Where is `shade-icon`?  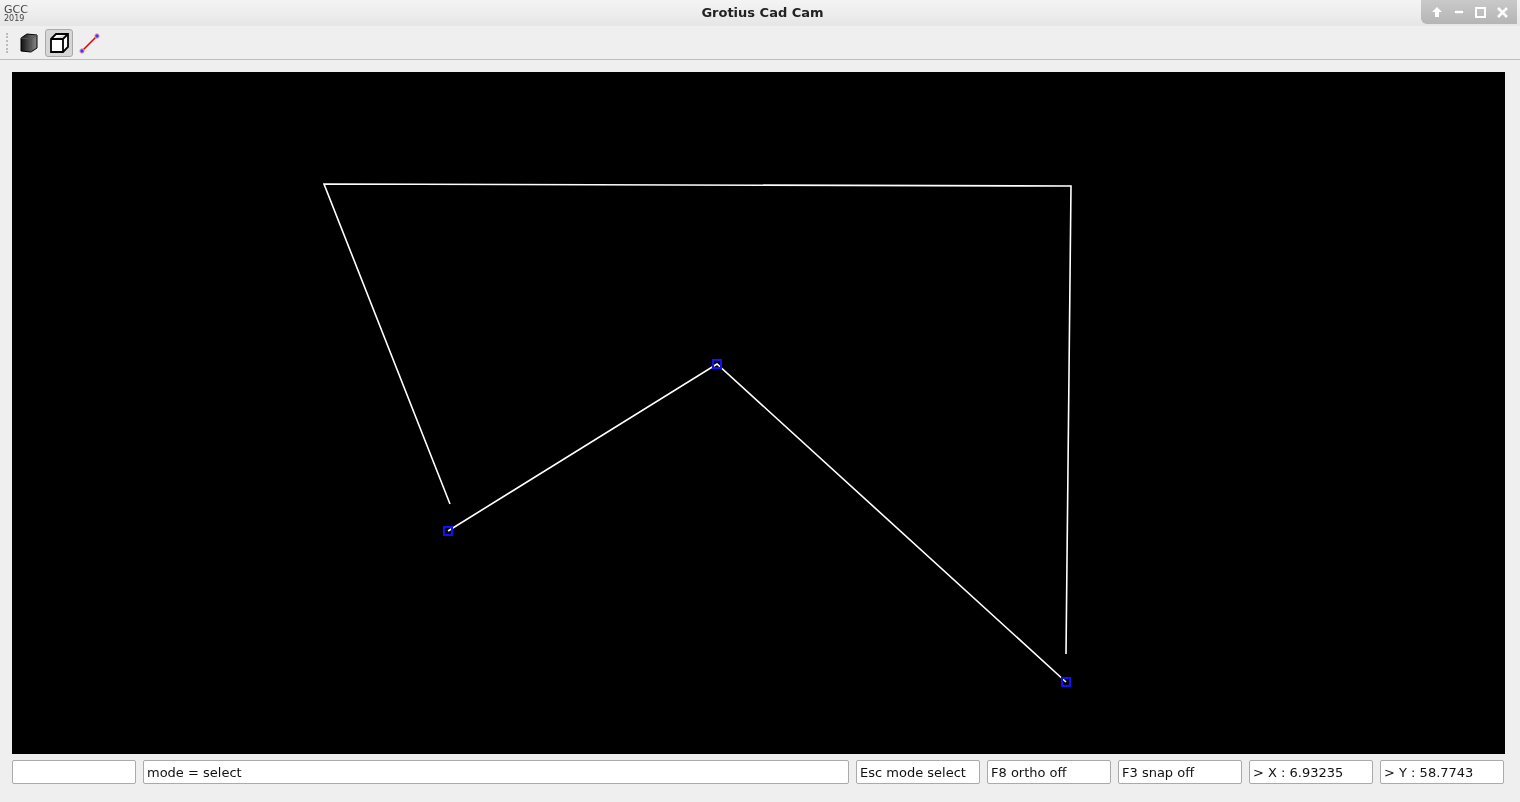
shade-icon is located at coordinates (1436, 12).